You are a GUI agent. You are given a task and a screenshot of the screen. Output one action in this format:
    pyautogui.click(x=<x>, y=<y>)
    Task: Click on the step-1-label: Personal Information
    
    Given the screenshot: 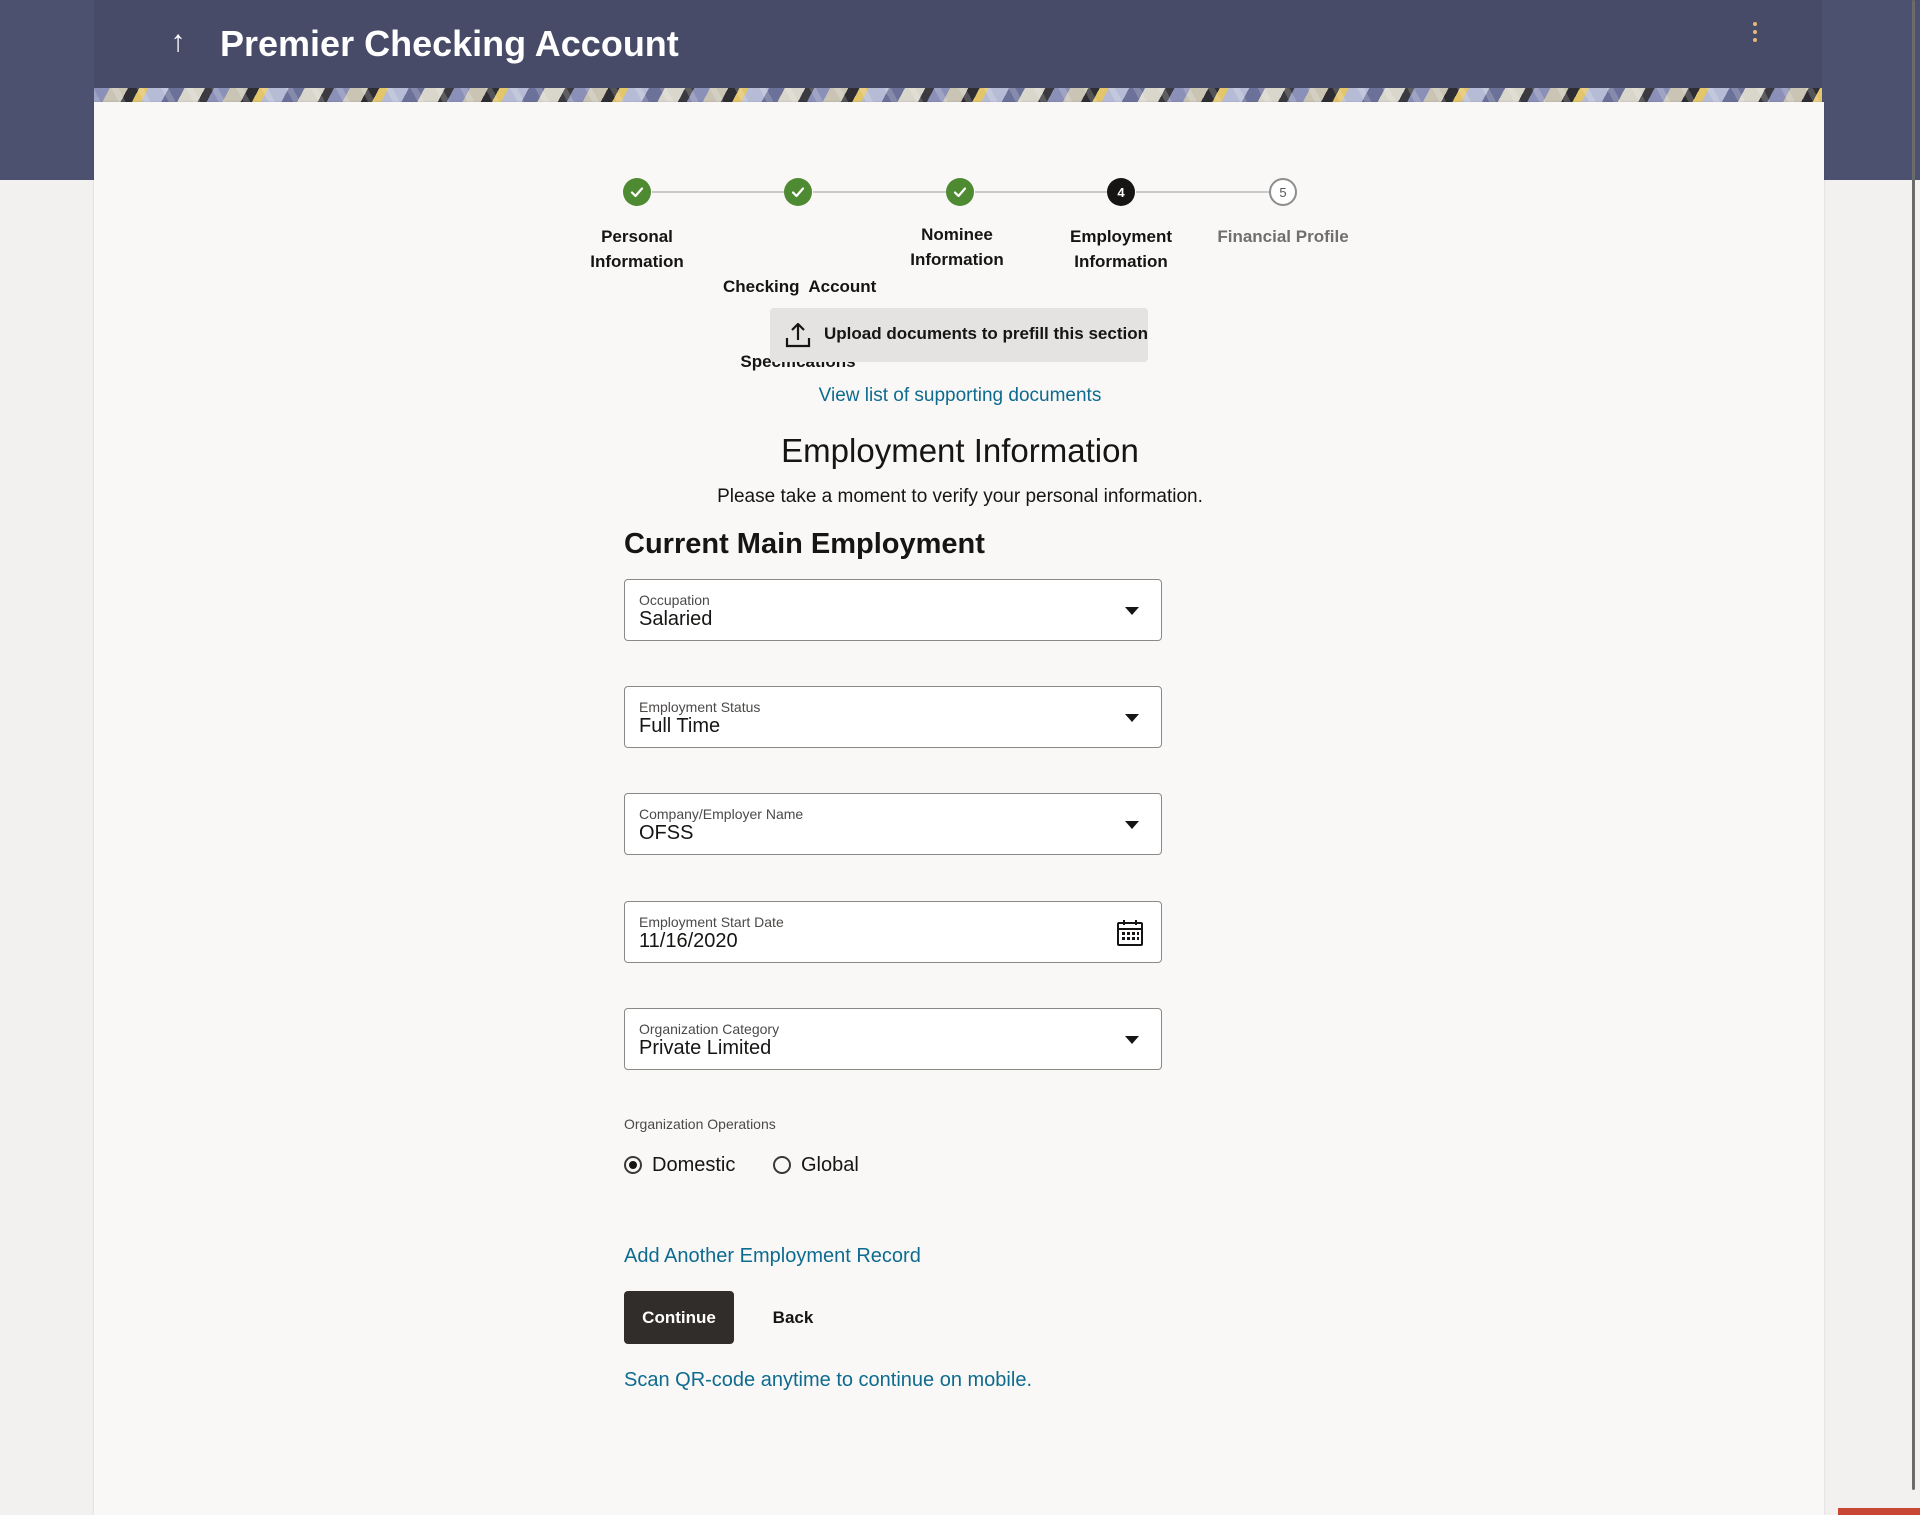 What is the action you would take?
    pyautogui.click(x=637, y=249)
    